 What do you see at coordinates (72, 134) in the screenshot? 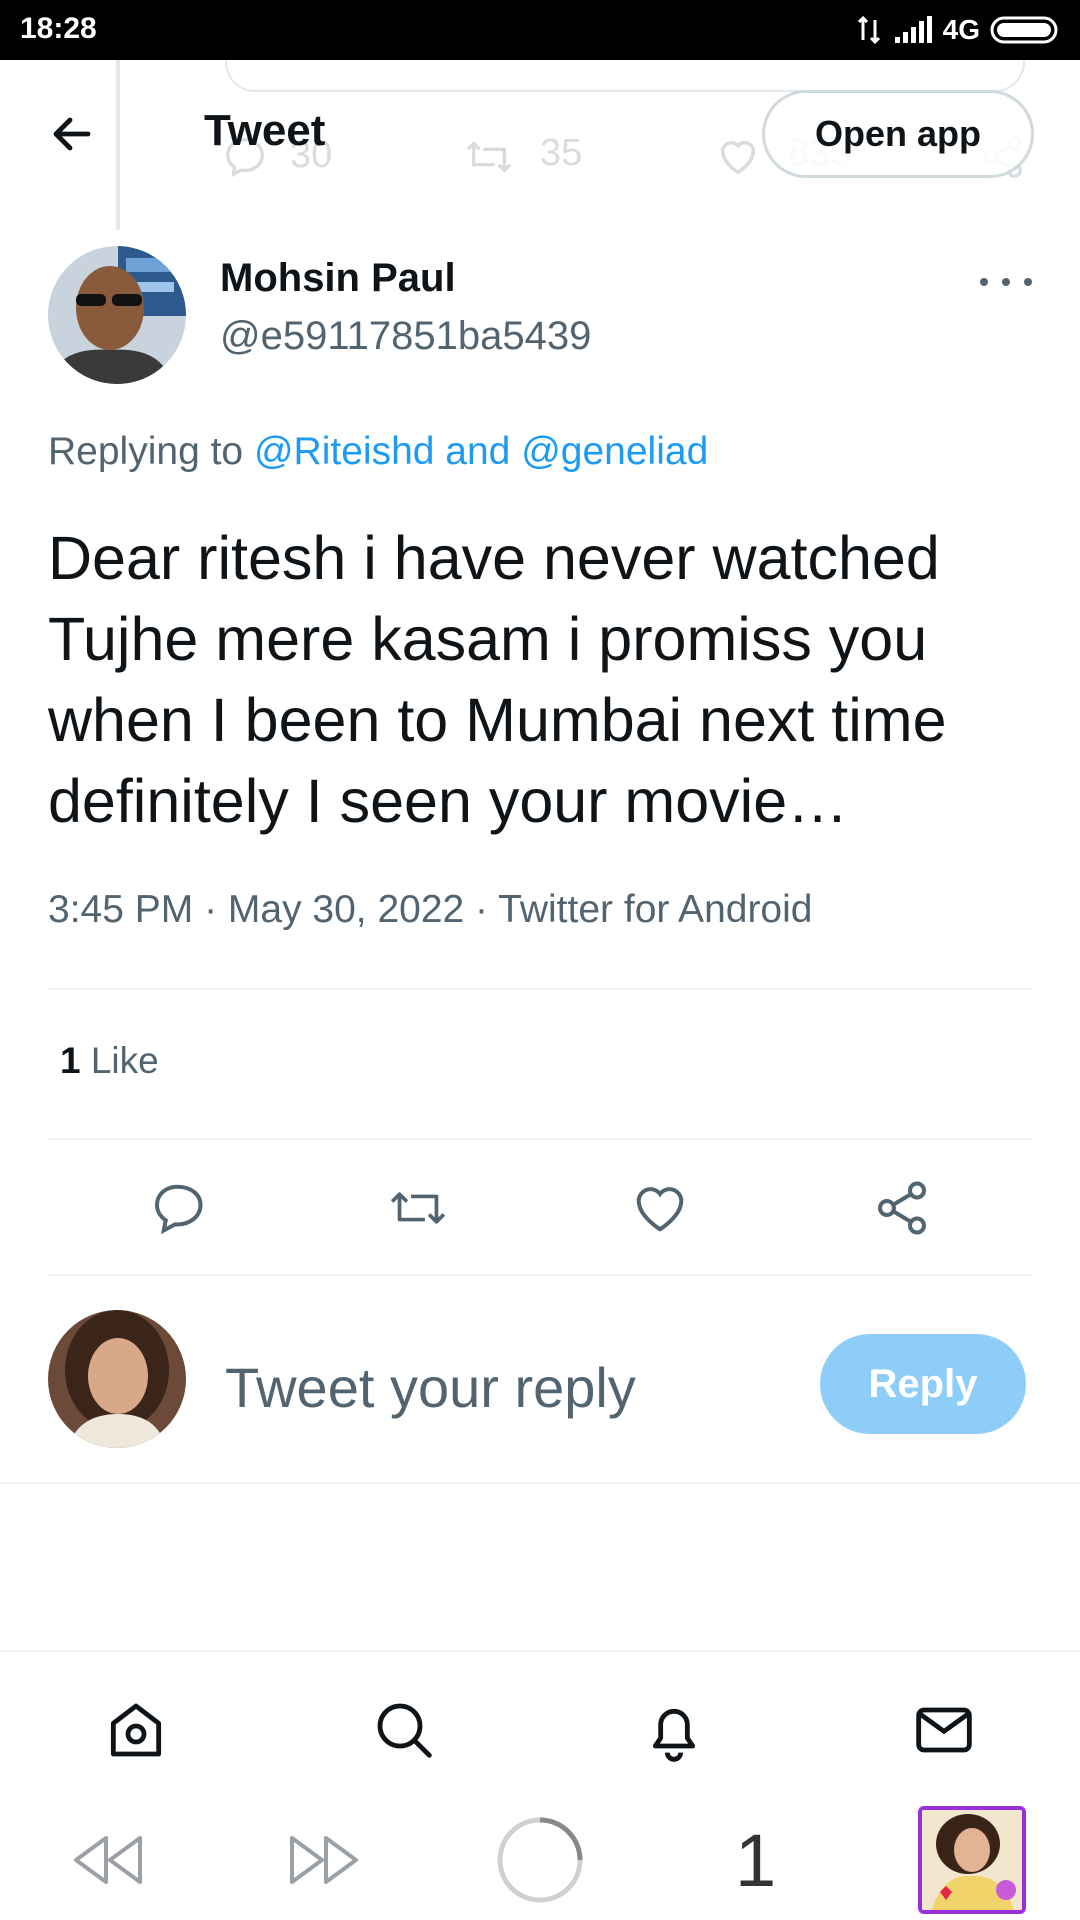
I see `back-arrow-icon` at bounding box center [72, 134].